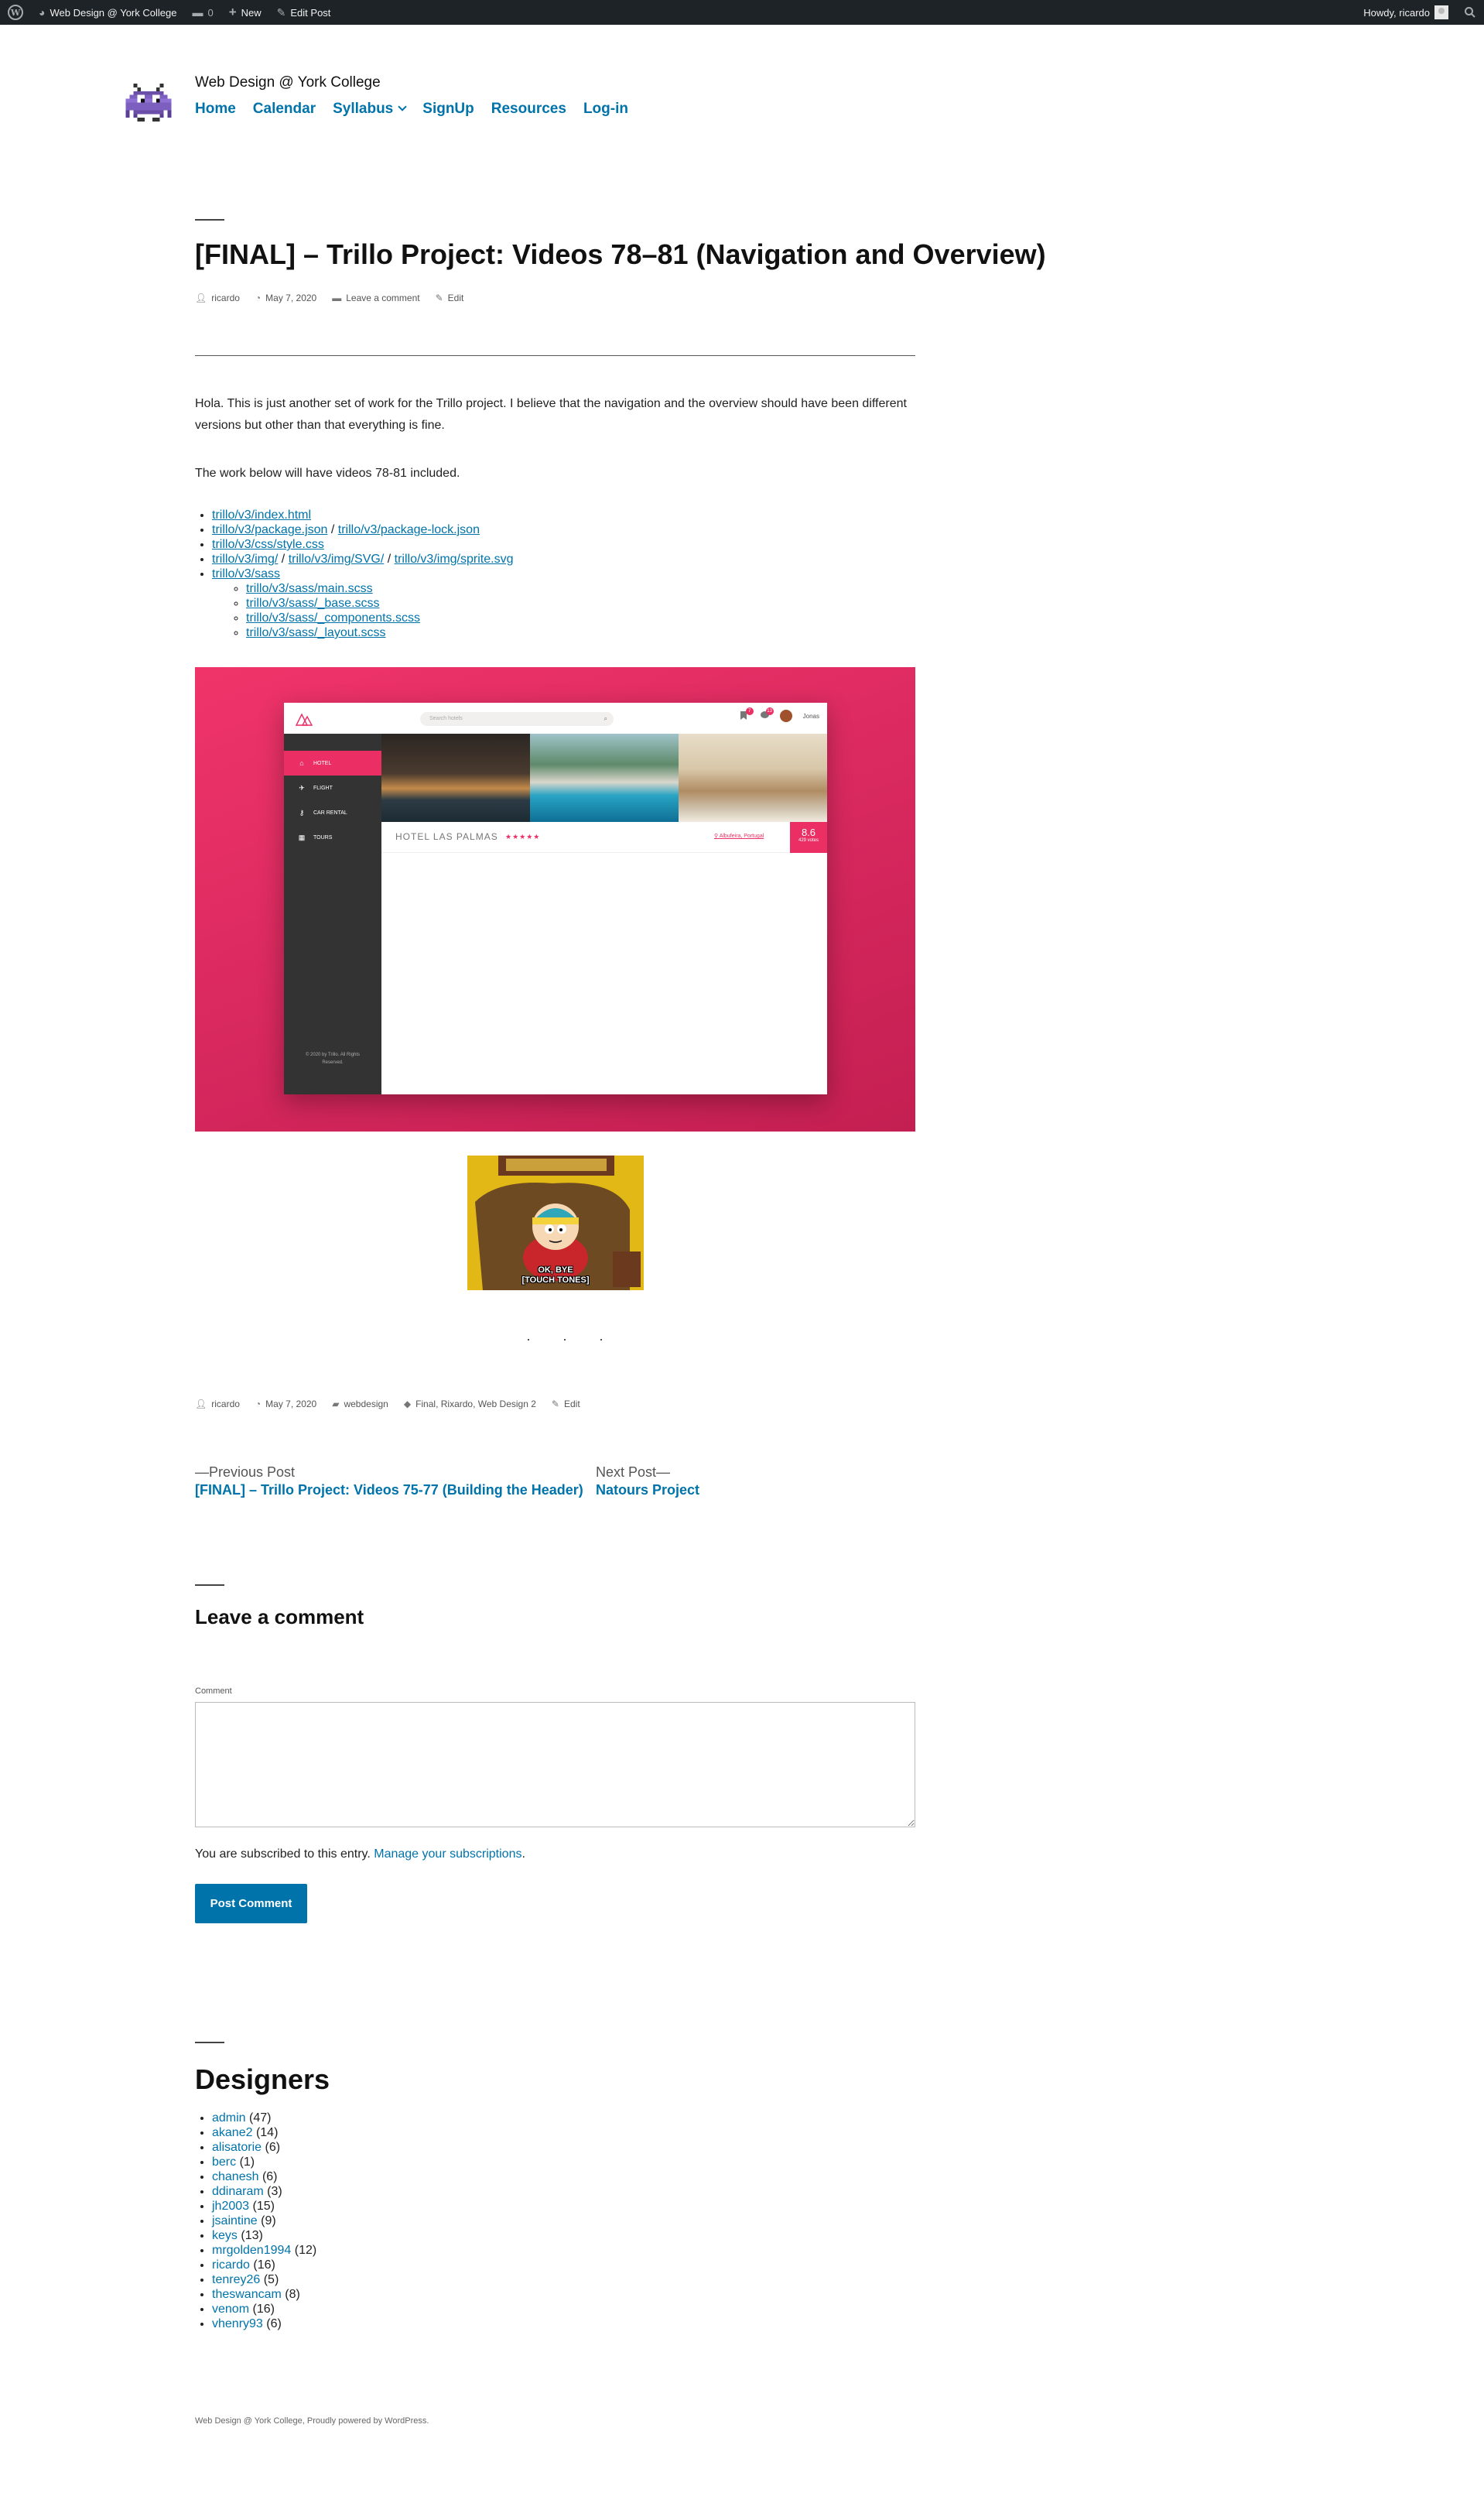 Image resolution: width=1484 pixels, height=2503 pixels. What do you see at coordinates (1470, 12) in the screenshot?
I see `admin-bar-search` at bounding box center [1470, 12].